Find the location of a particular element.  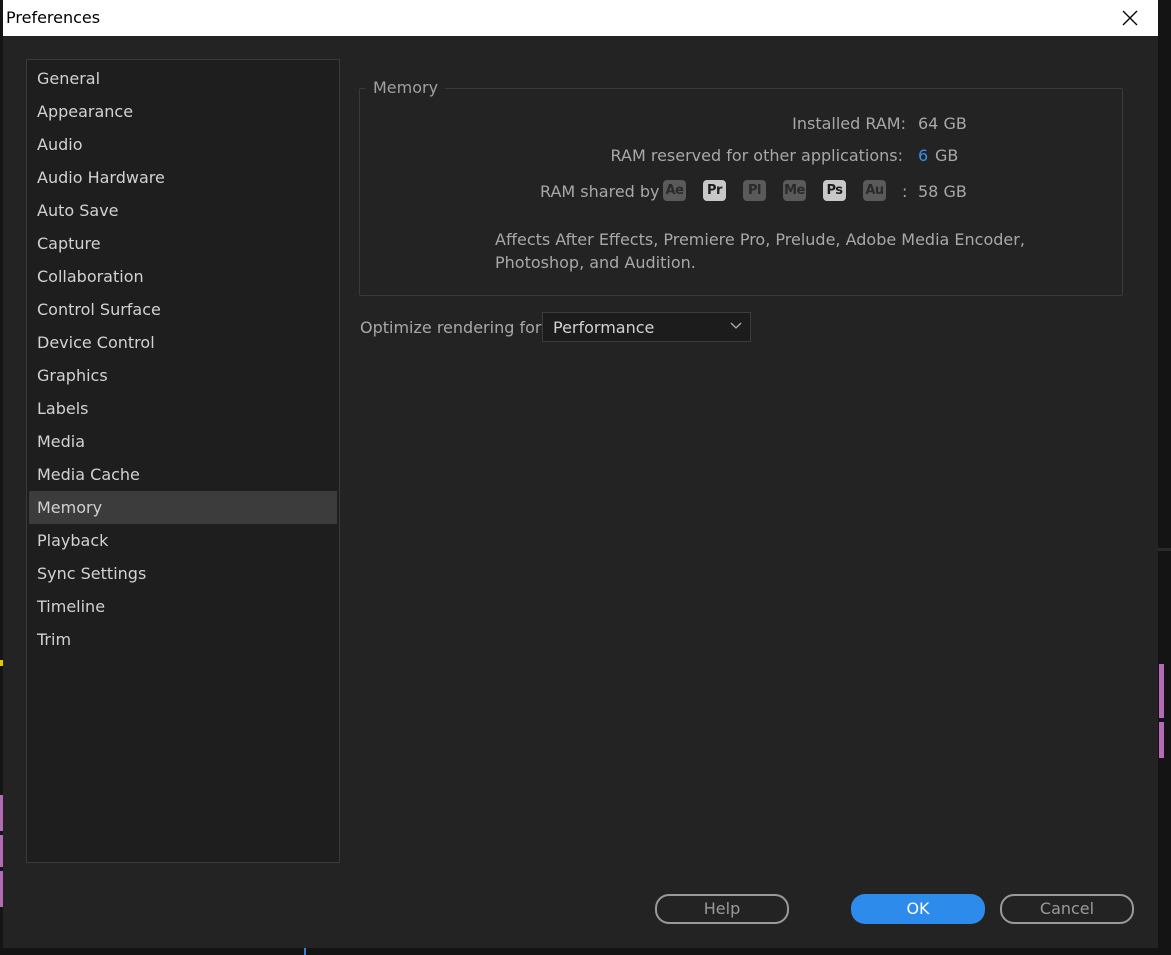

dropdown-selected-value: Performance is located at coordinates (604, 327).